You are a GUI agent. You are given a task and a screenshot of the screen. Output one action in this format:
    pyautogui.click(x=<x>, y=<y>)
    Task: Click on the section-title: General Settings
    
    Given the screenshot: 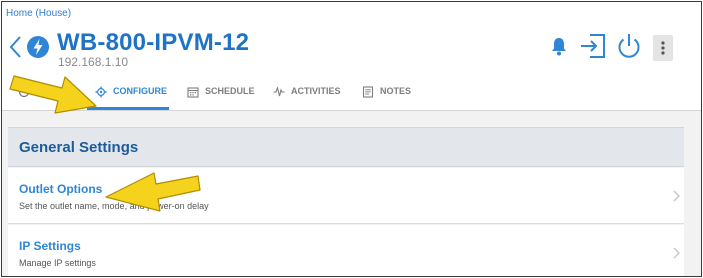 What is the action you would take?
    pyautogui.click(x=79, y=147)
    